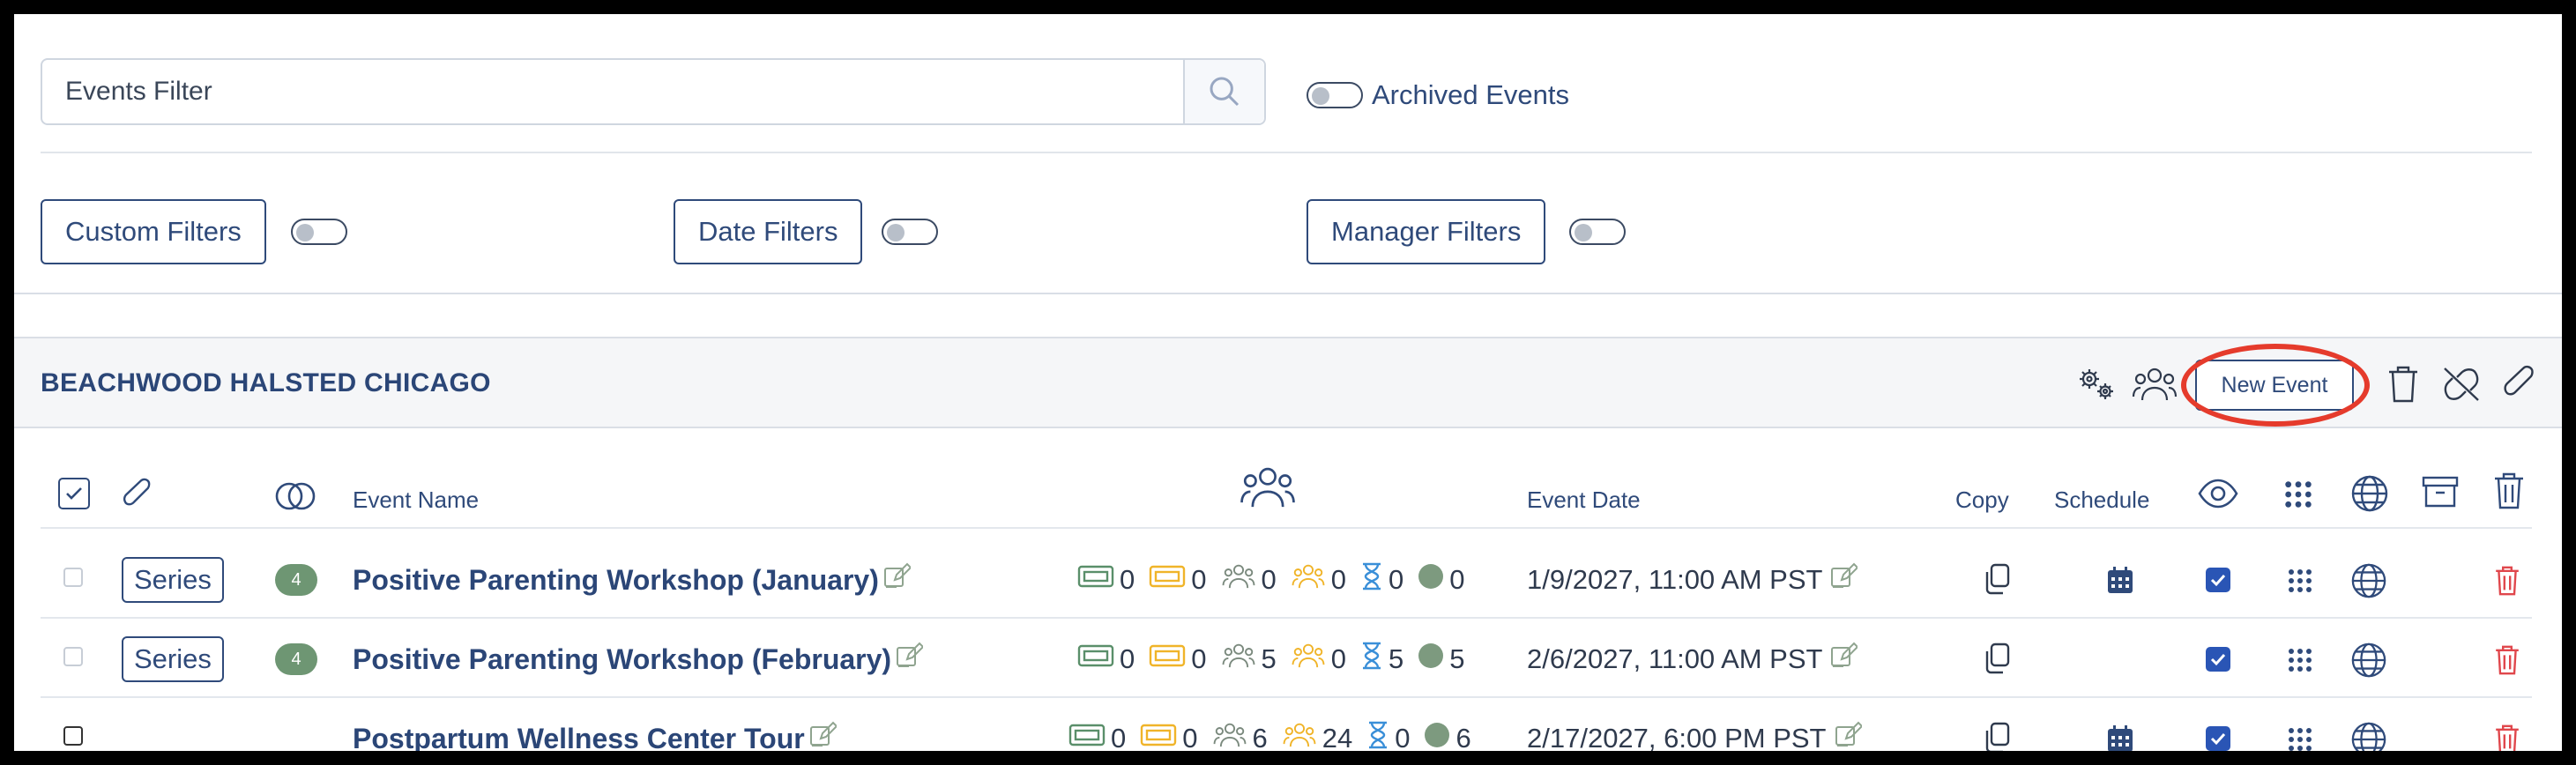 Image resolution: width=2576 pixels, height=765 pixels. Describe the element at coordinates (2461, 384) in the screenshot. I see `unlink-icon` at that location.